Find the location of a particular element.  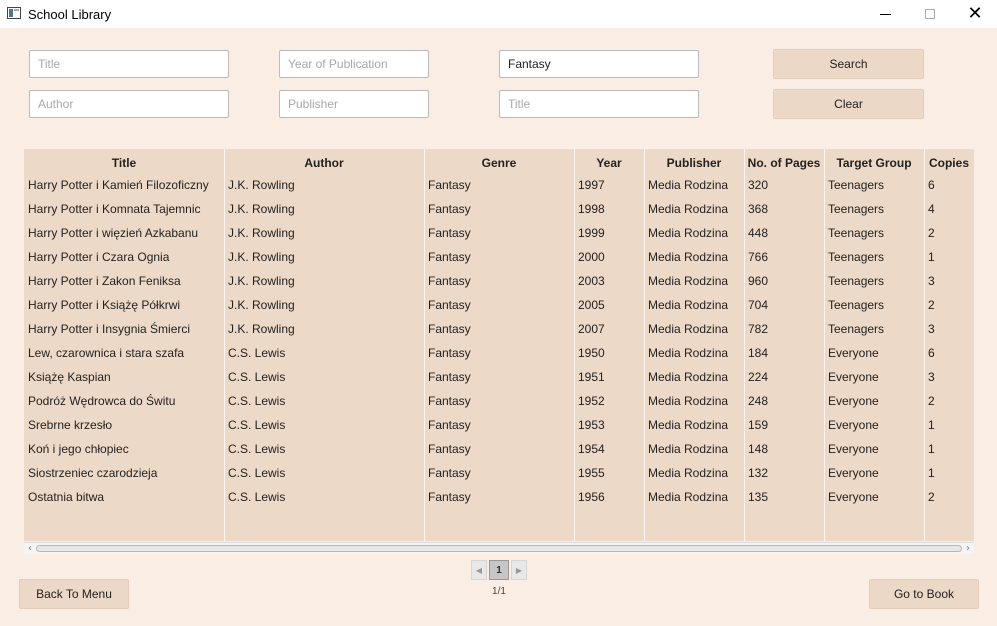

title-secondary-search-input is located at coordinates (599, 104).